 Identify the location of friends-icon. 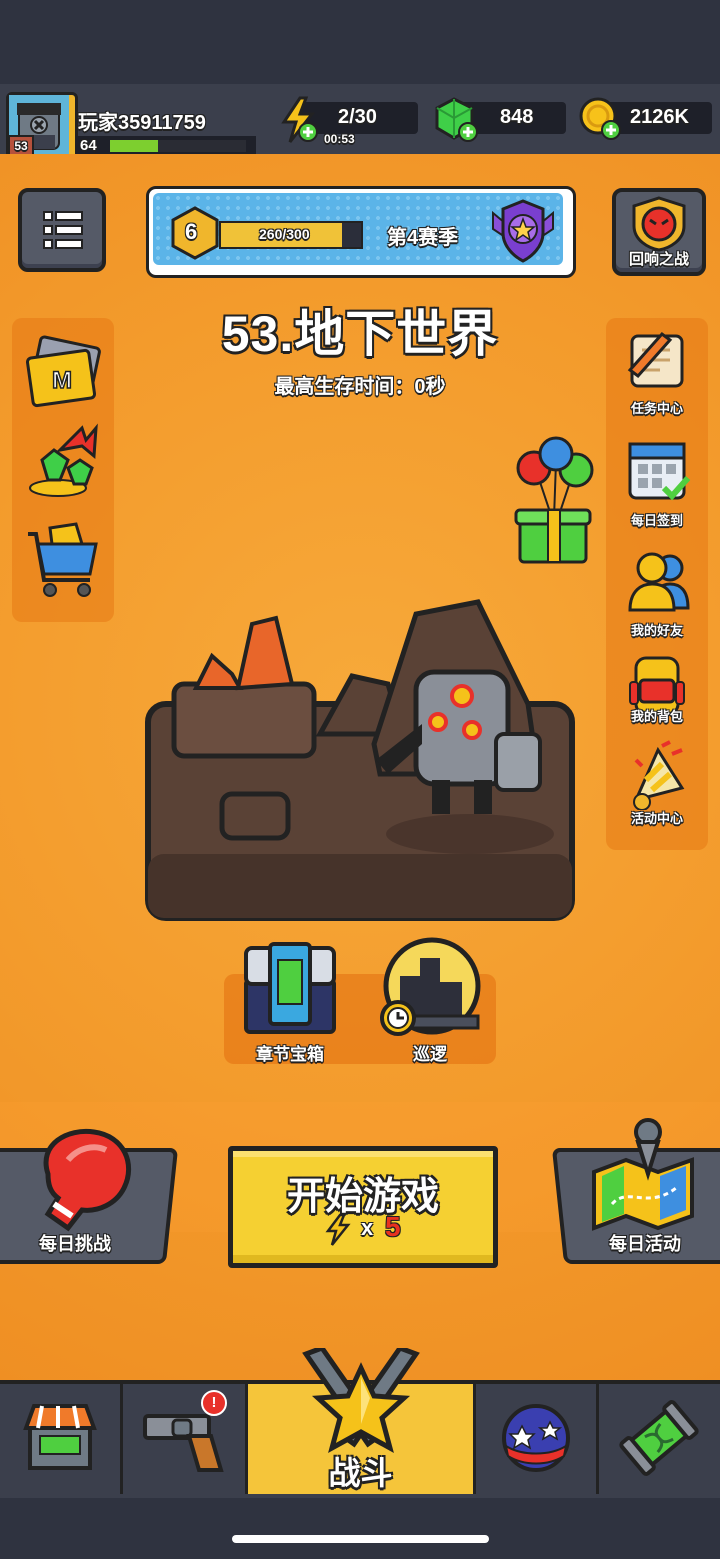
(659, 582).